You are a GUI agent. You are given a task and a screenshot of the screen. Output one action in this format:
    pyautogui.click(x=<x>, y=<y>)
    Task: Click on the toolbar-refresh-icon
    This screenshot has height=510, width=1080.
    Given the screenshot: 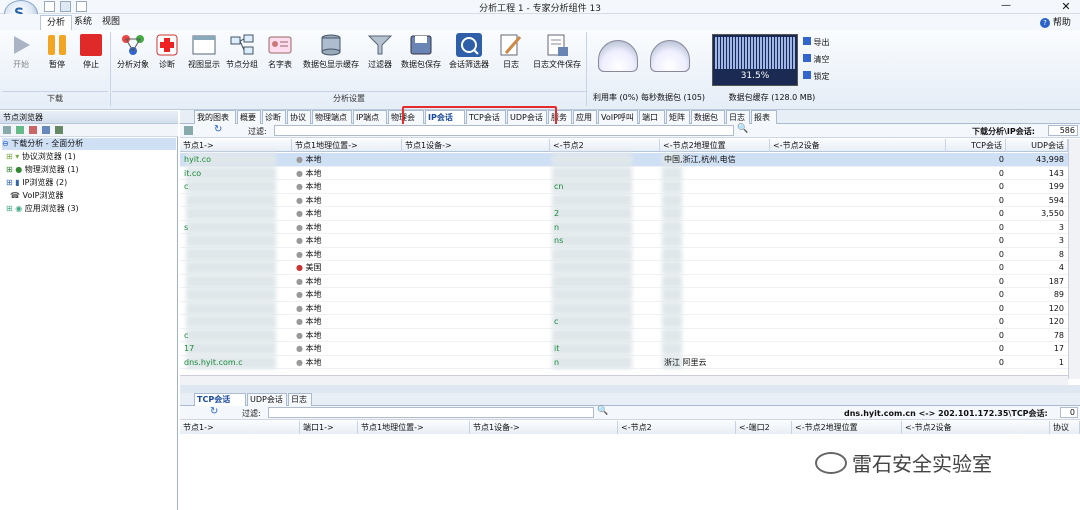 What is the action you would take?
    pyautogui.click(x=20, y=130)
    